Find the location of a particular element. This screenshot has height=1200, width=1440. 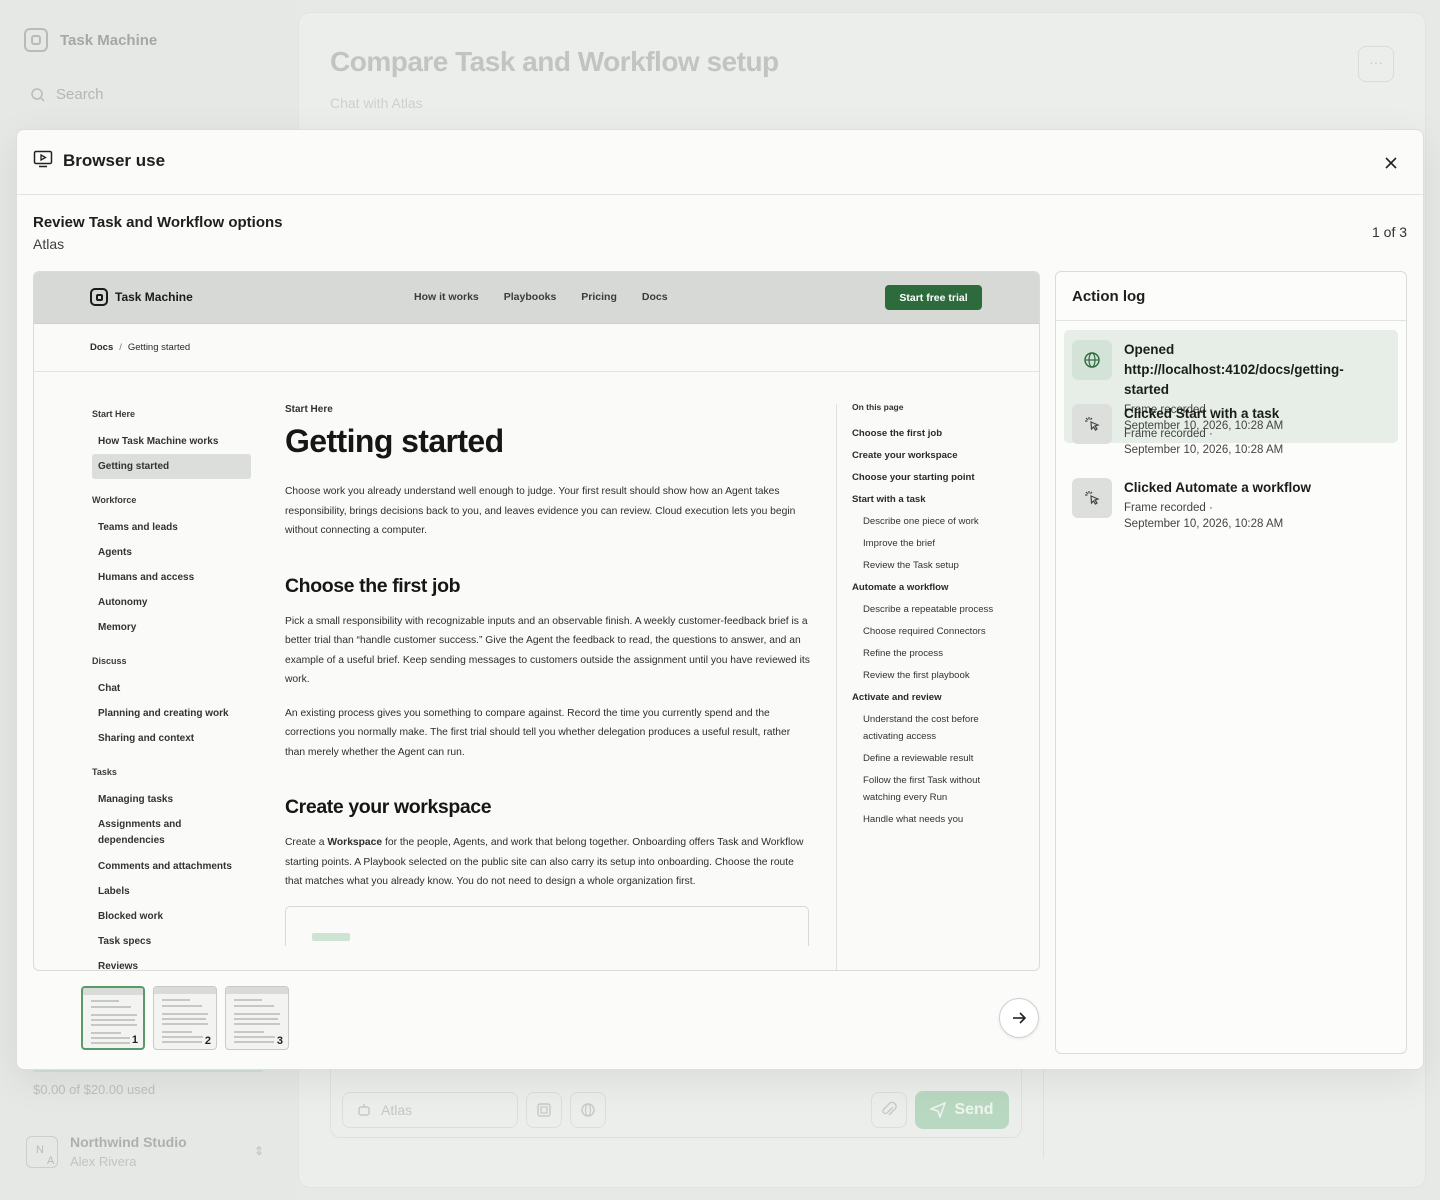

toc-item: Choose your starting point is located at coordinates (927, 477).